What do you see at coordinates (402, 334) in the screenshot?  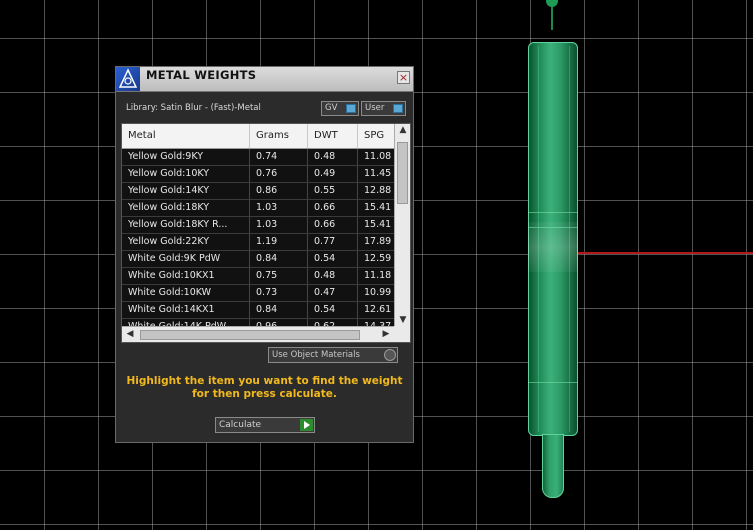 I see `scrollbar-corner` at bounding box center [402, 334].